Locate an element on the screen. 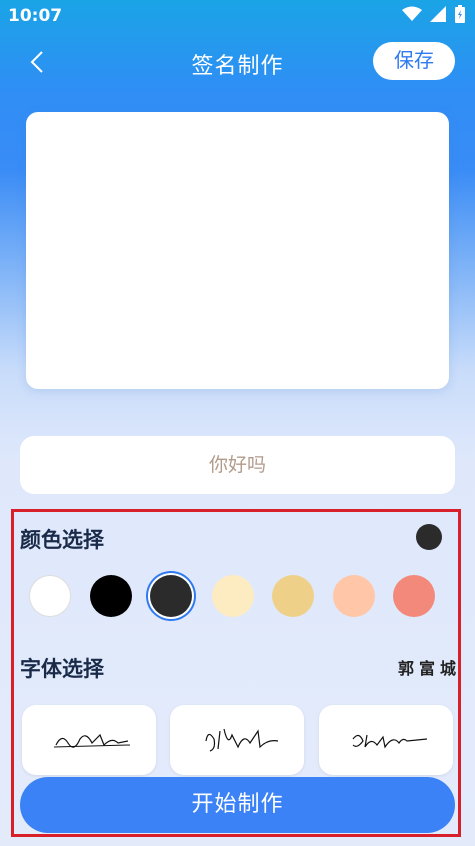  font-preview-text: 郭富城 is located at coordinates (430, 668).